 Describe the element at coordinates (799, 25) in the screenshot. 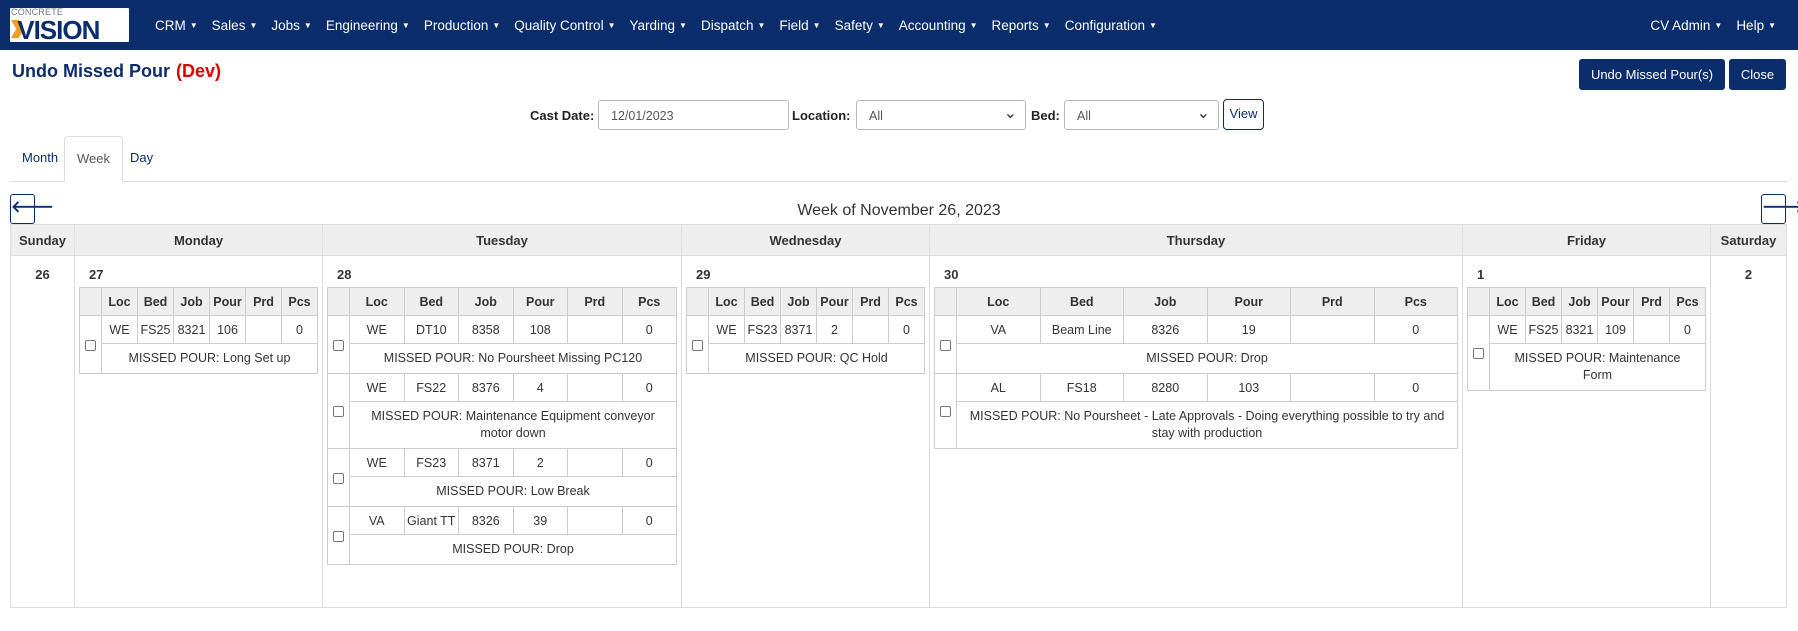

I see `nav-item-field: Field ▼` at that location.